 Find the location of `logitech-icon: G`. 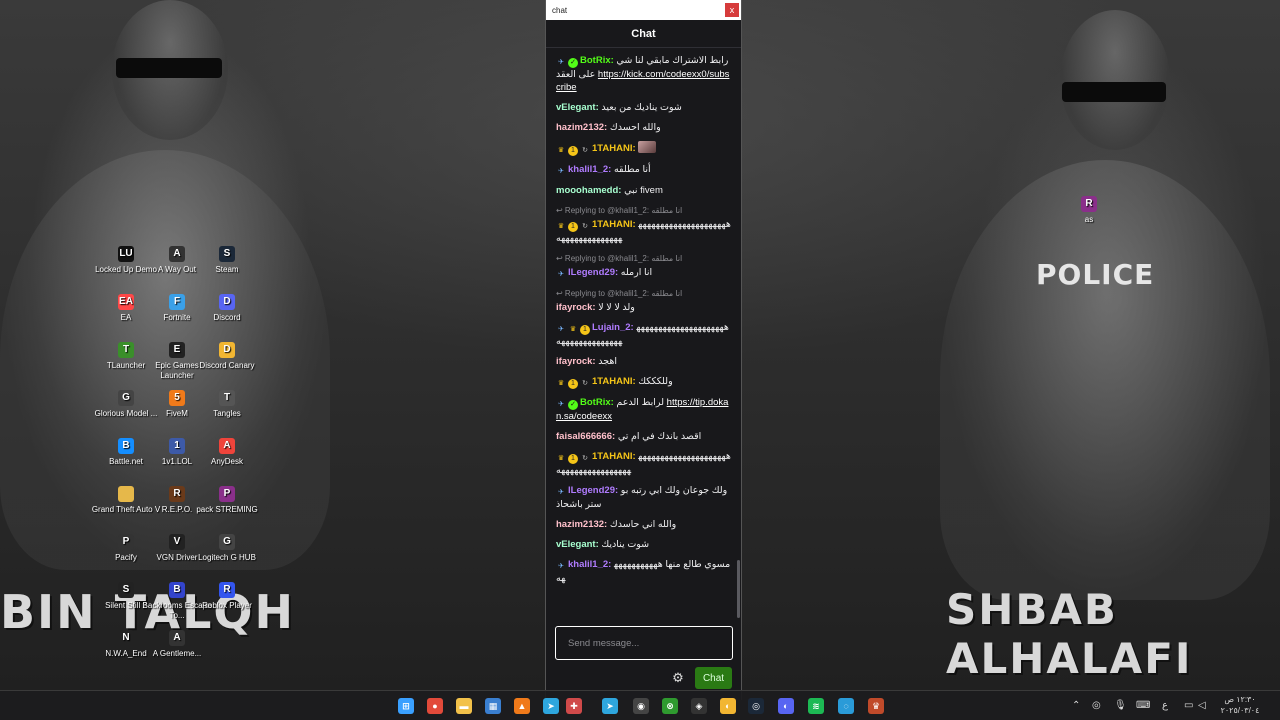

logitech-icon: G is located at coordinates (227, 542).